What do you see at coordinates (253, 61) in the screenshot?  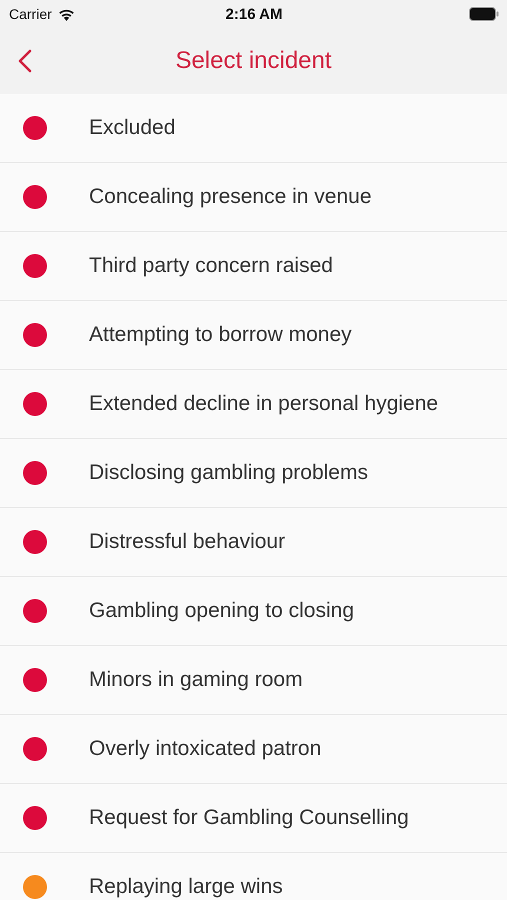 I see `nav-title: Select incident` at bounding box center [253, 61].